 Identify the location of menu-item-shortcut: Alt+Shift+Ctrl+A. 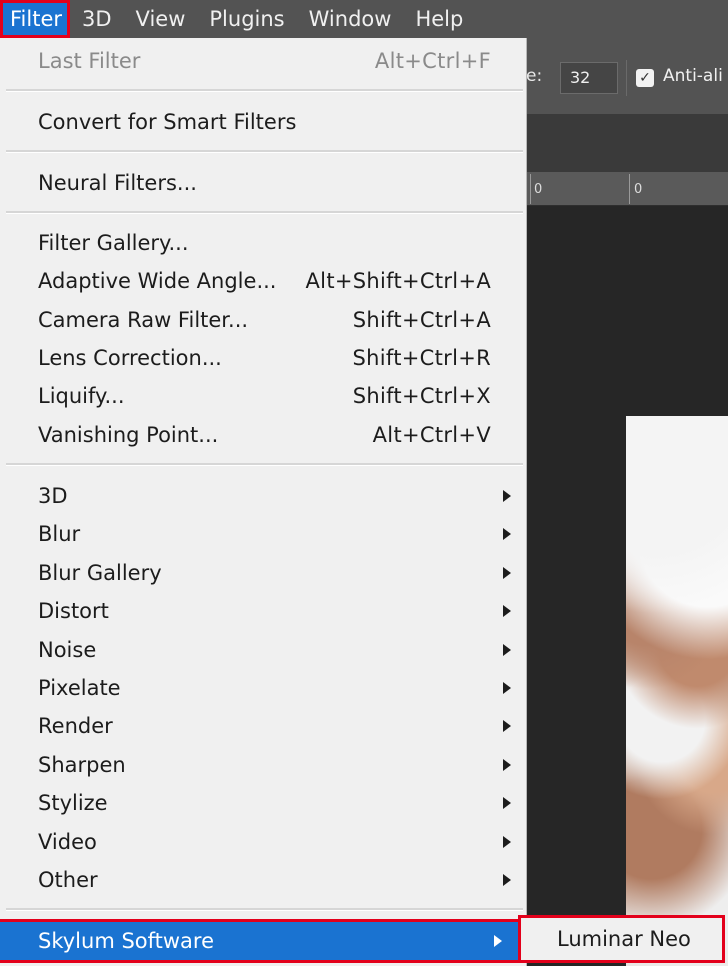
(398, 281).